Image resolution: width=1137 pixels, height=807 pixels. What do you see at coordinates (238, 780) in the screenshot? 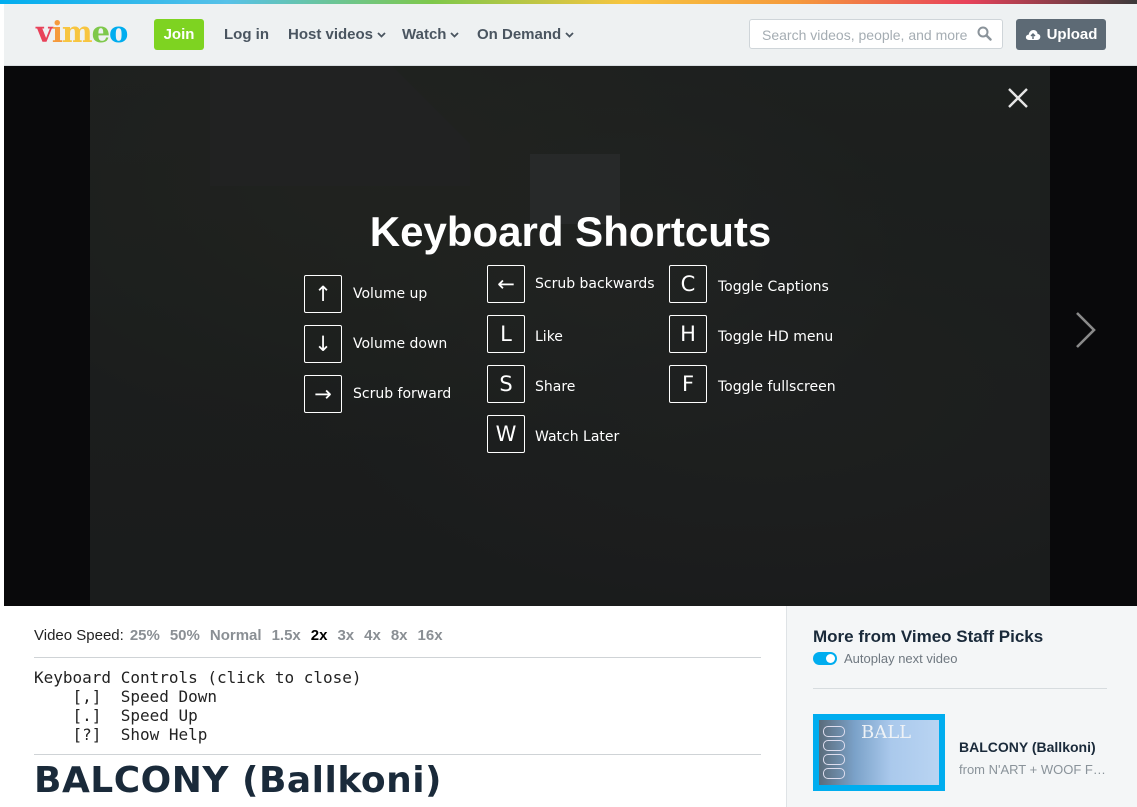
I see `video-title: BALCONY (Ballkoni)` at bounding box center [238, 780].